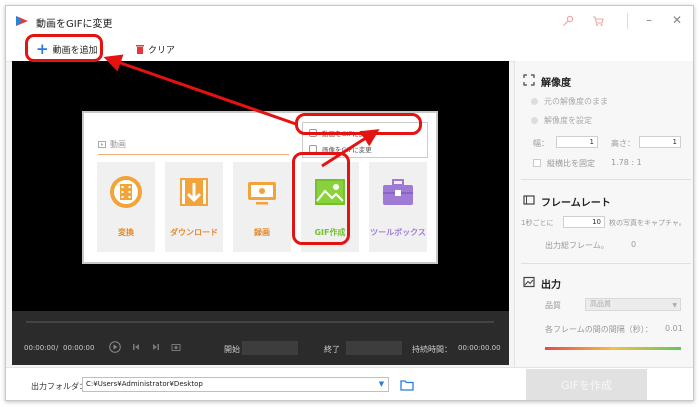  What do you see at coordinates (623, 143) in the screenshot?
I see `height-label: 高さ：` at bounding box center [623, 143].